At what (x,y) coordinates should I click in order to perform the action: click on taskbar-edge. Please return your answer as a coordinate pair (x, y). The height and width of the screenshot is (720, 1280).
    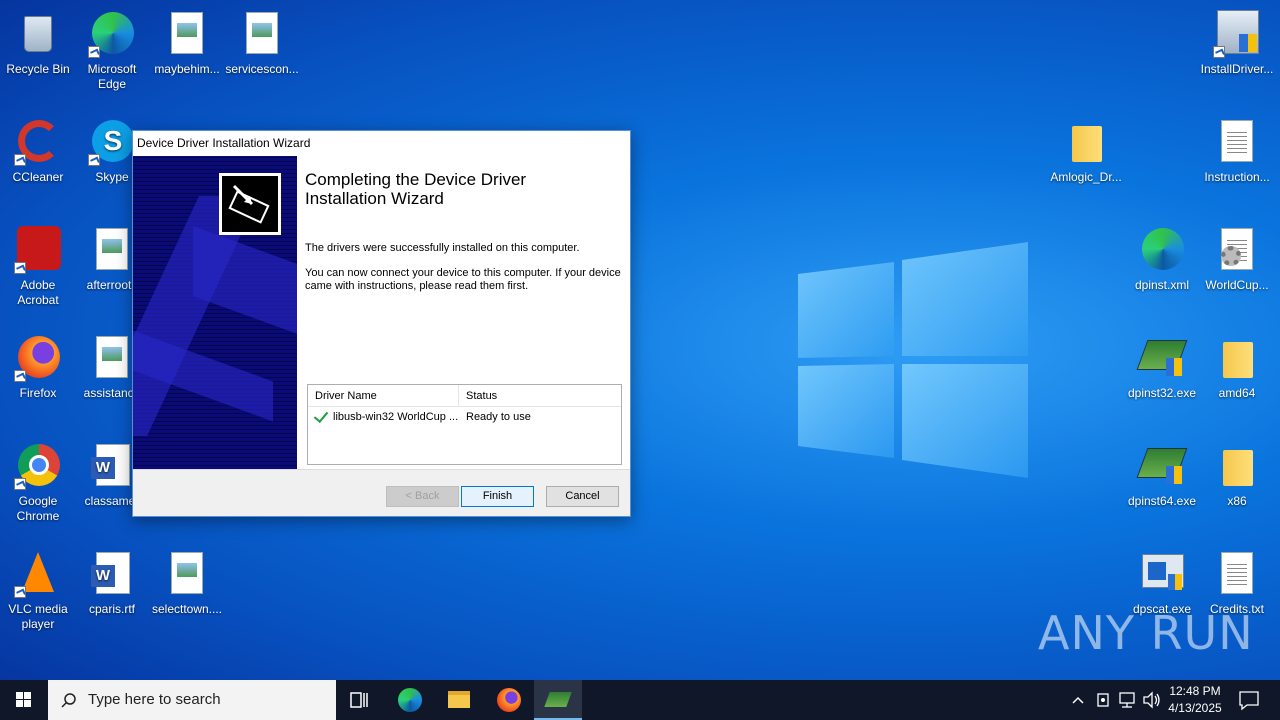
    Looking at the image, I should click on (410, 700).